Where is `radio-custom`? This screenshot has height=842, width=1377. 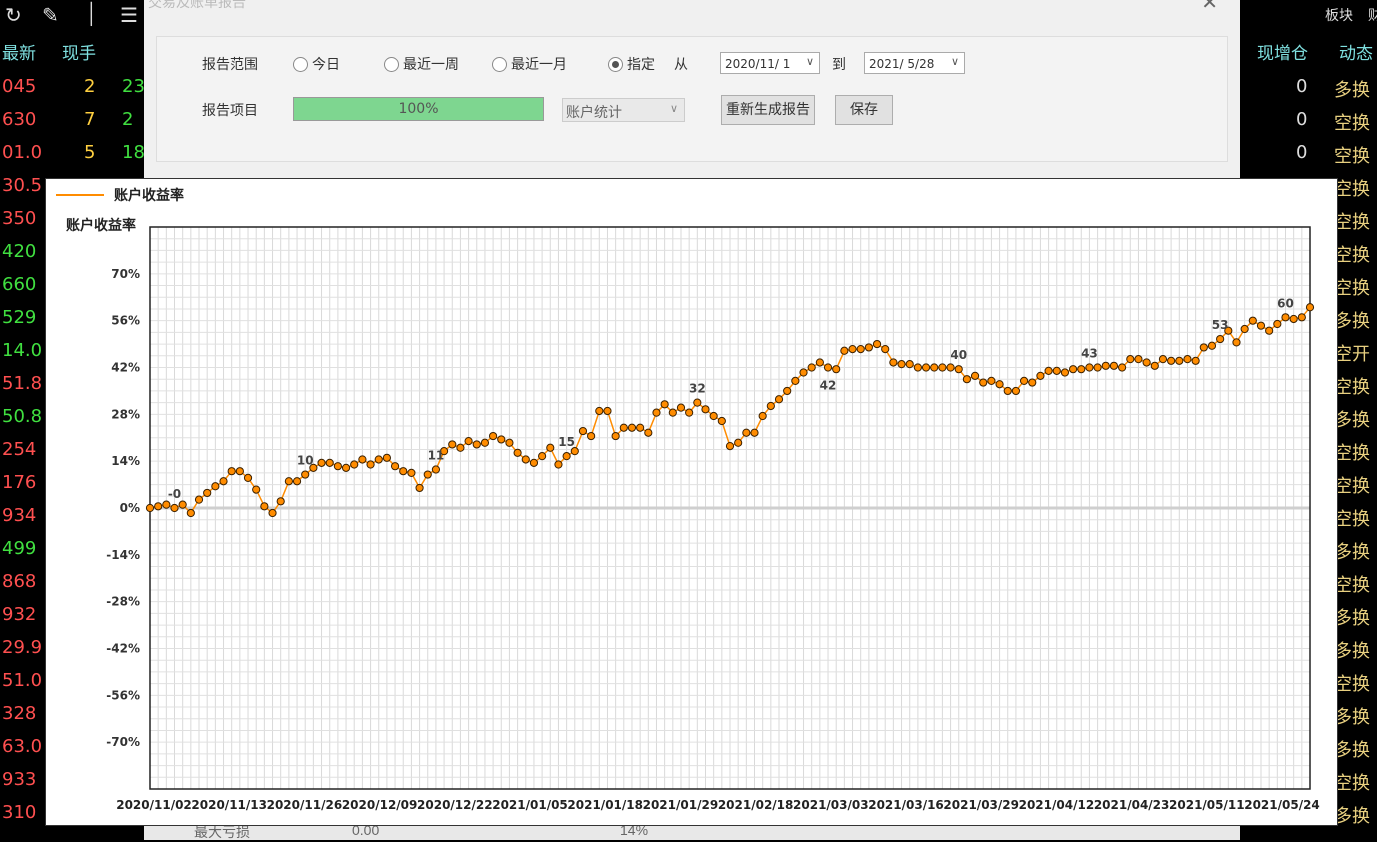
radio-custom is located at coordinates (615, 64).